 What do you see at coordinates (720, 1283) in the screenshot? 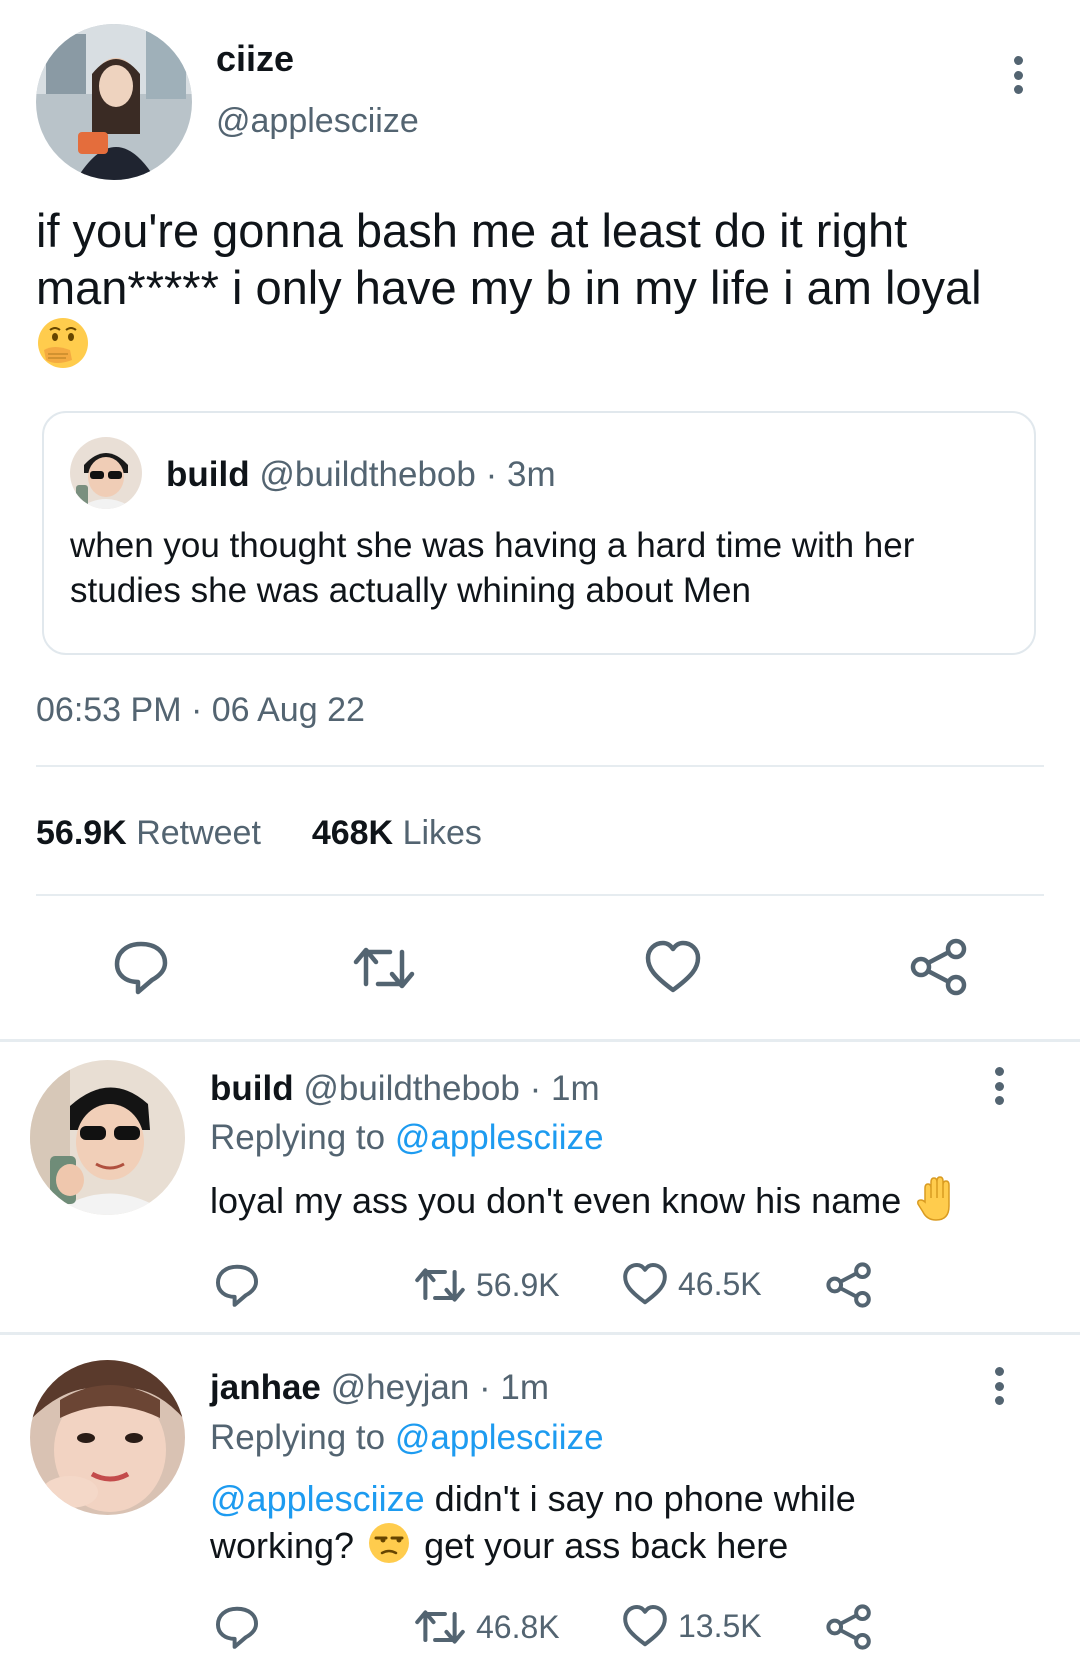
I see `like-count: 46.5K` at bounding box center [720, 1283].